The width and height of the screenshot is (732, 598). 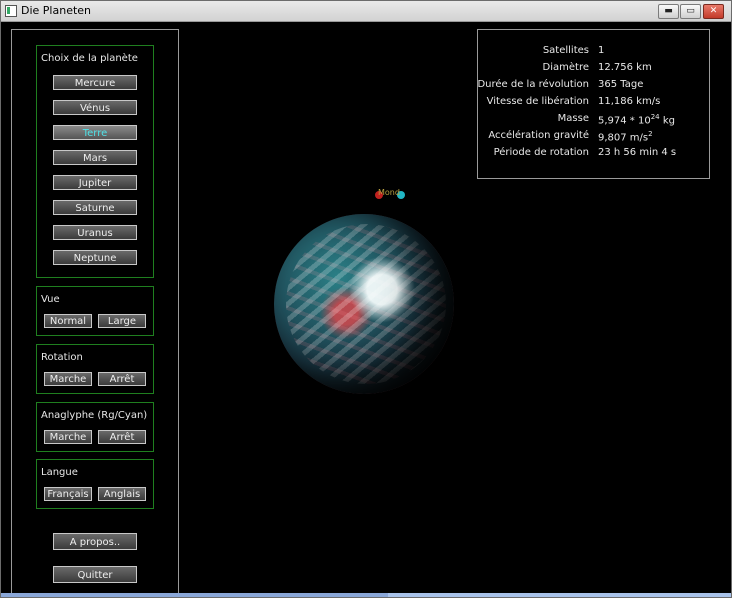 I want to click on vue-large-button: Large, so click(x=122, y=321).